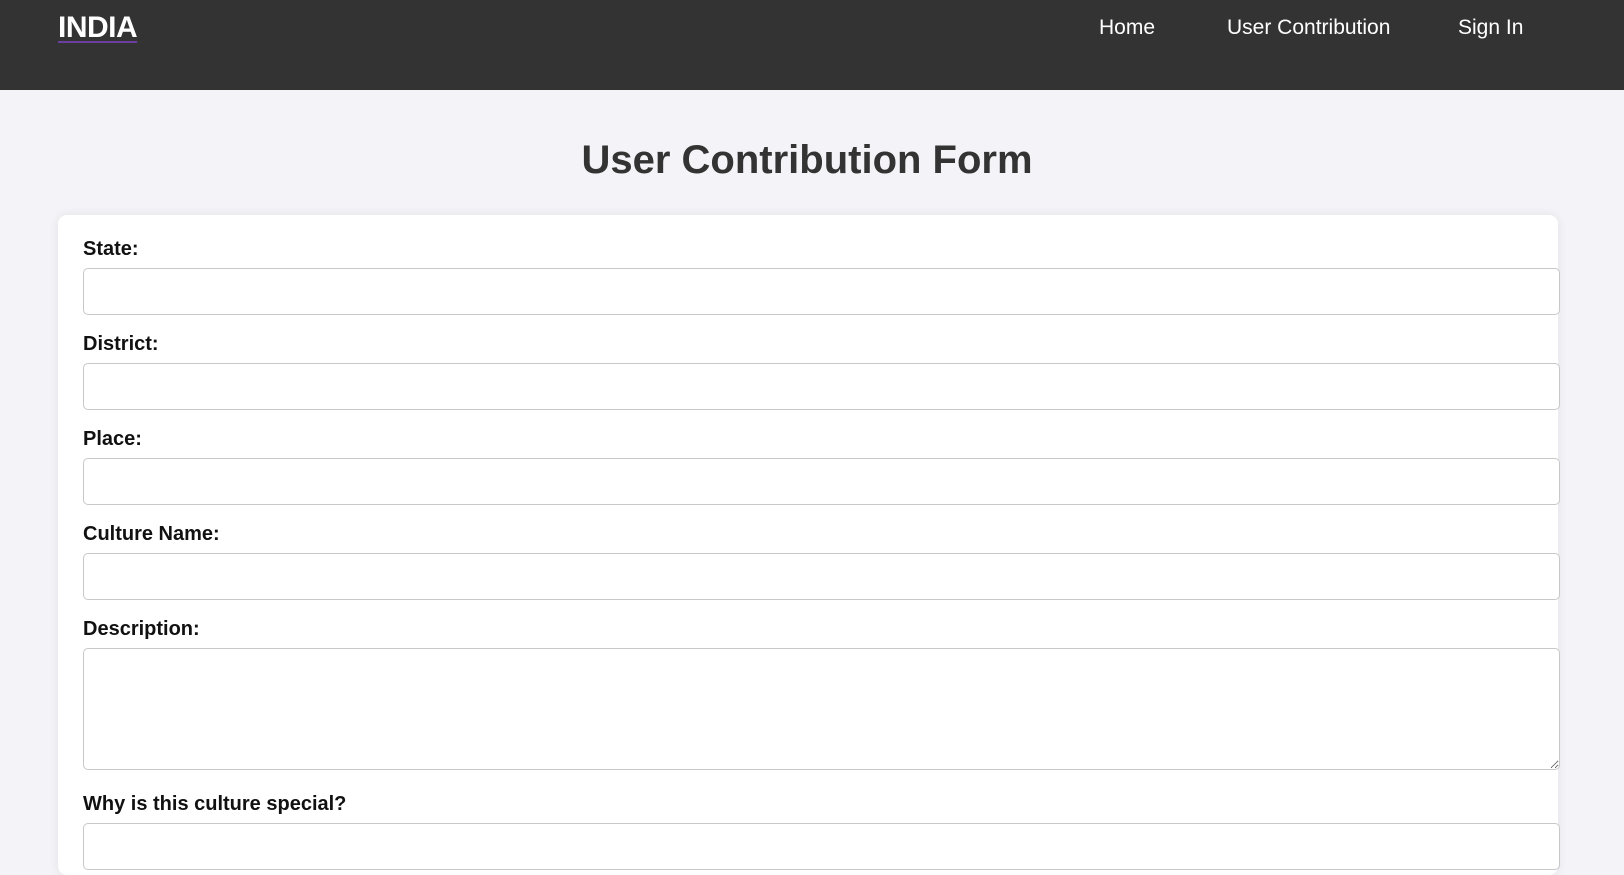 This screenshot has width=1624, height=875. What do you see at coordinates (821, 386) in the screenshot?
I see `district-input` at bounding box center [821, 386].